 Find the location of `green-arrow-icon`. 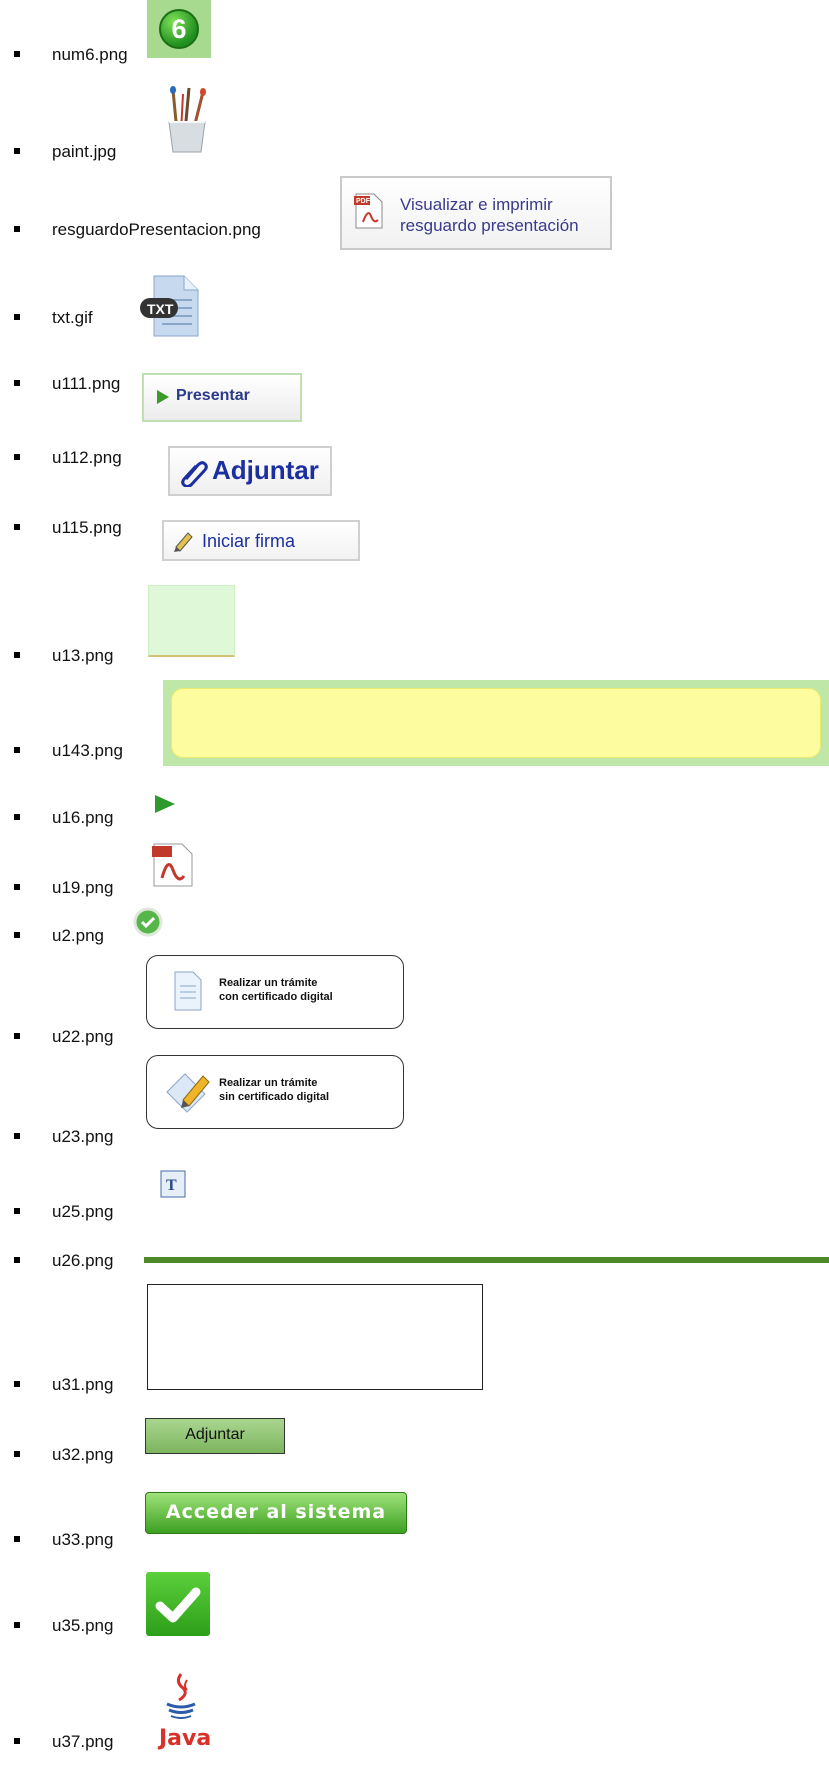

green-arrow-icon is located at coordinates (165, 804).